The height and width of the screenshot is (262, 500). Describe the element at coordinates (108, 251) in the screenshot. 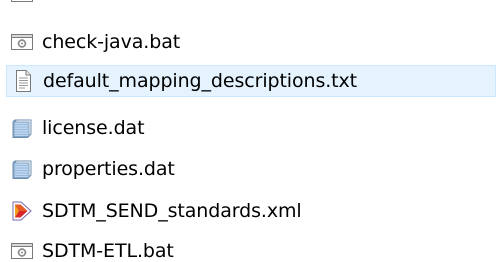

I see `file-name: SDTM-ETL.bat` at that location.